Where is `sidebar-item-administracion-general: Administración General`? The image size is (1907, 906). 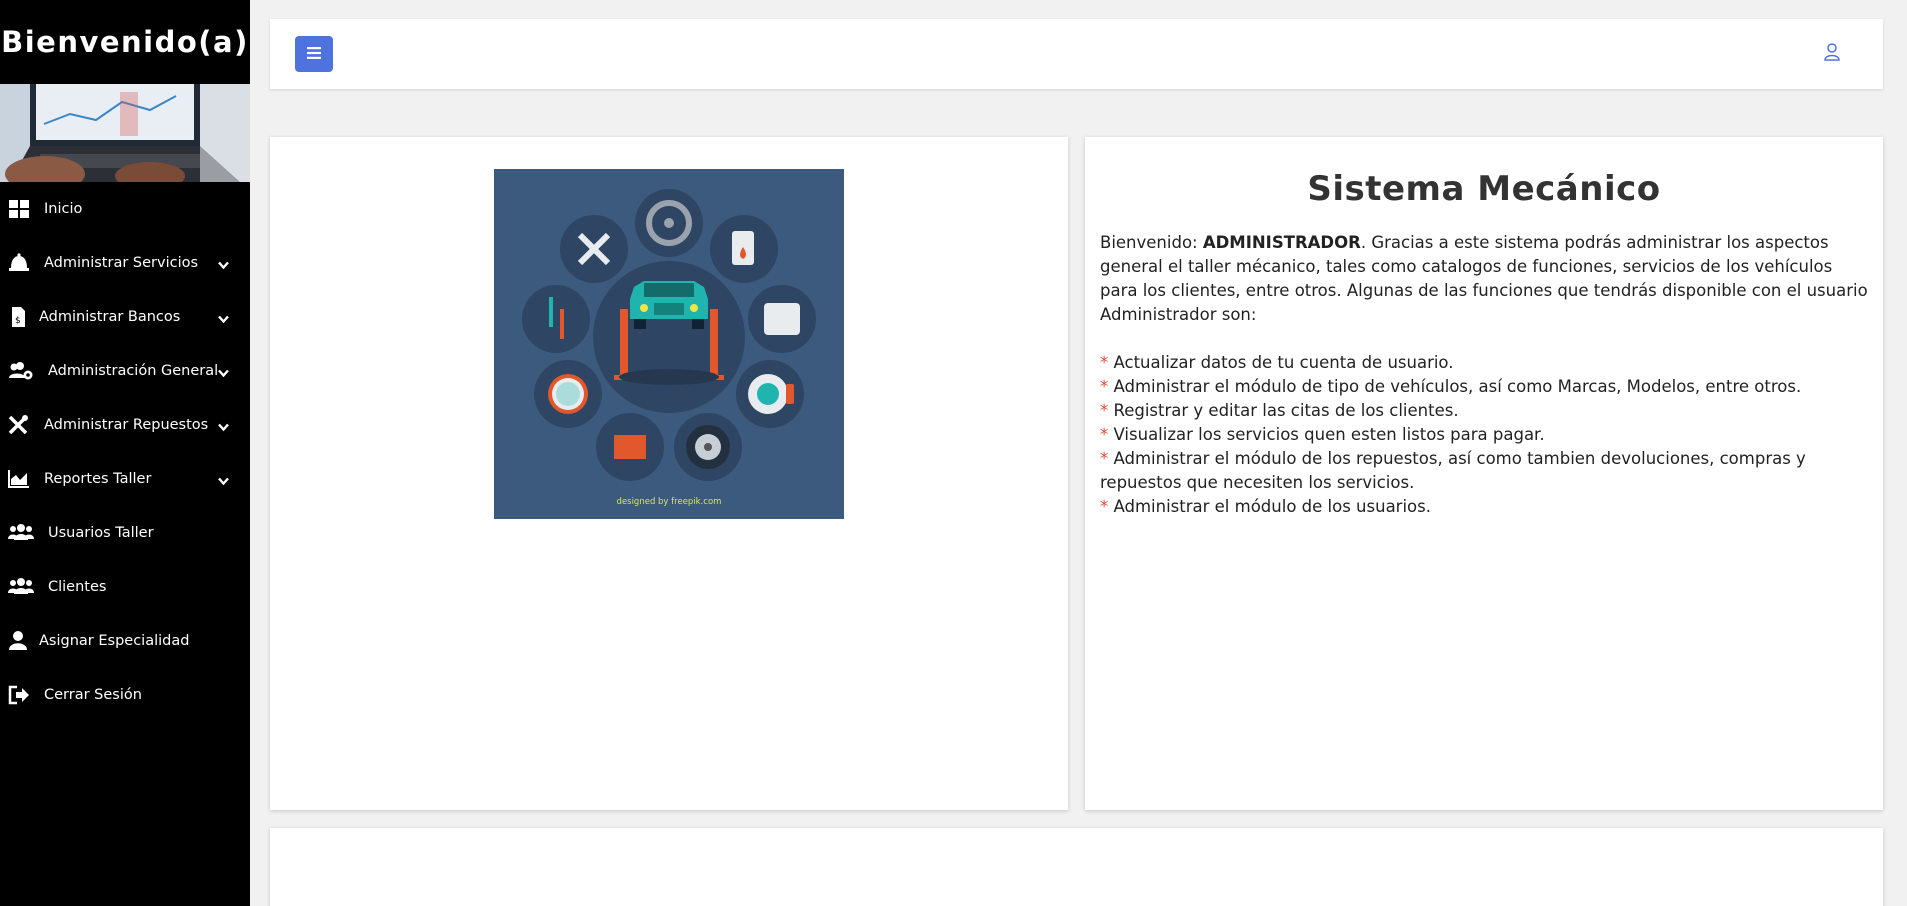
sidebar-item-administracion-general: Administración General is located at coordinates (125, 371).